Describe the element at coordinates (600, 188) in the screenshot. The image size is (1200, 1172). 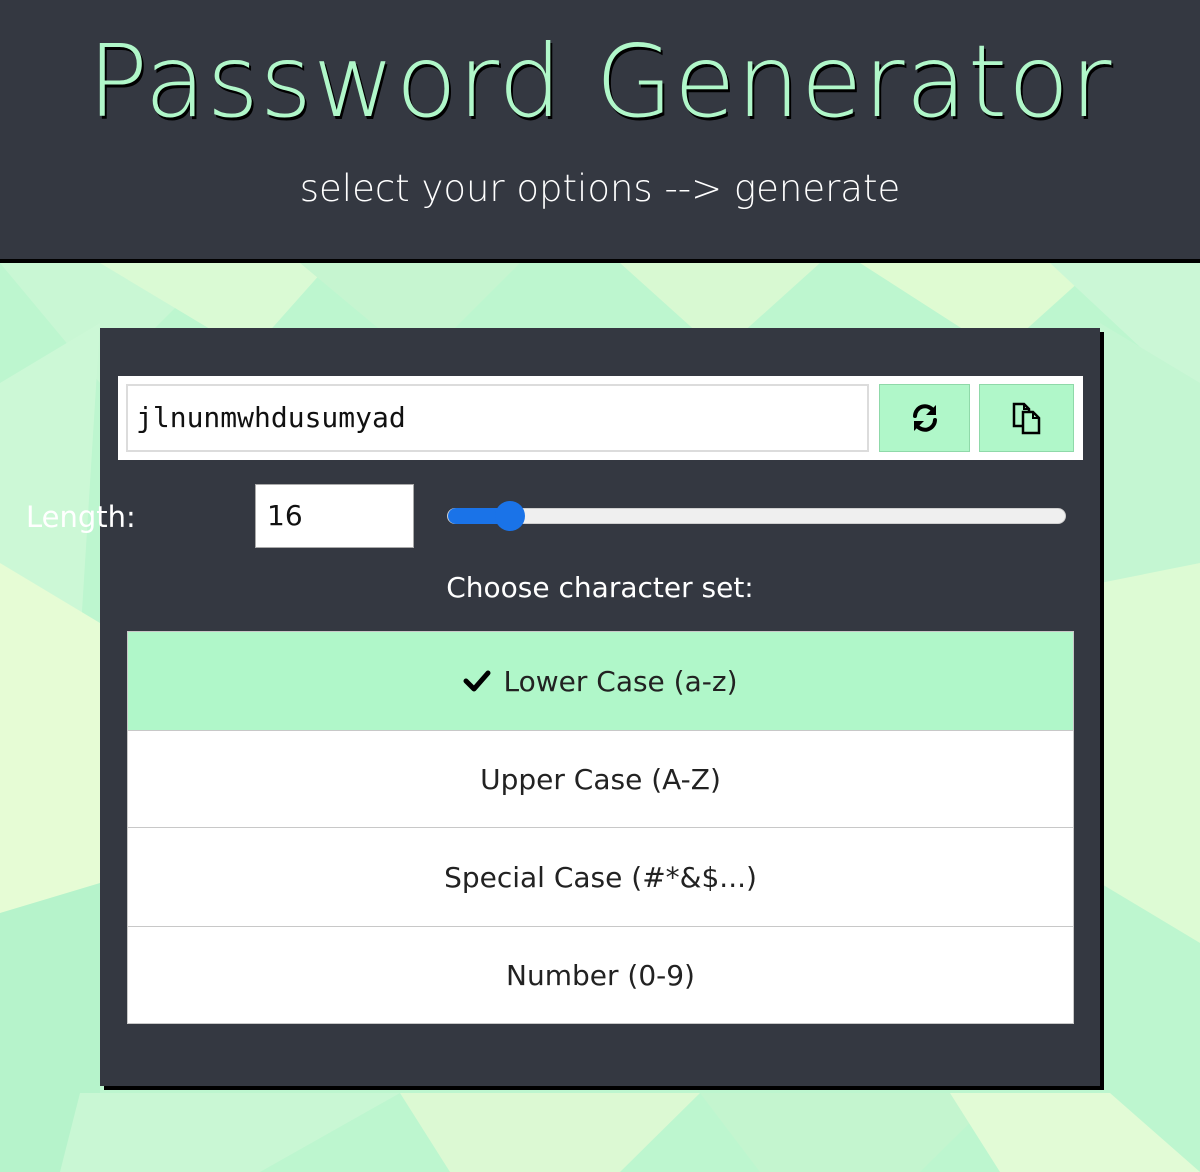
I see `page-subtitle: select your options --> generate` at that location.